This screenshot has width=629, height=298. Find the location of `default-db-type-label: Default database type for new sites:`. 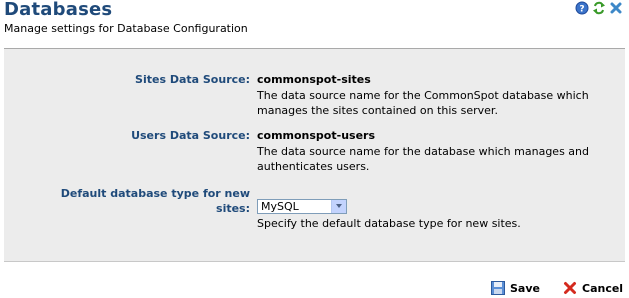

default-db-type-label: Default database type for new sites: is located at coordinates (155, 201).